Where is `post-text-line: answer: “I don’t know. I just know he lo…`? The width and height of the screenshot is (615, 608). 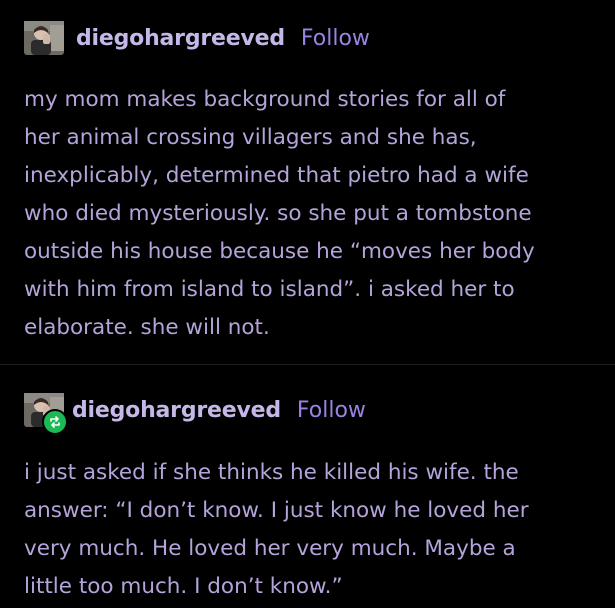
post-text-line: answer: “I don’t know. I just know he lo… is located at coordinates (276, 510).